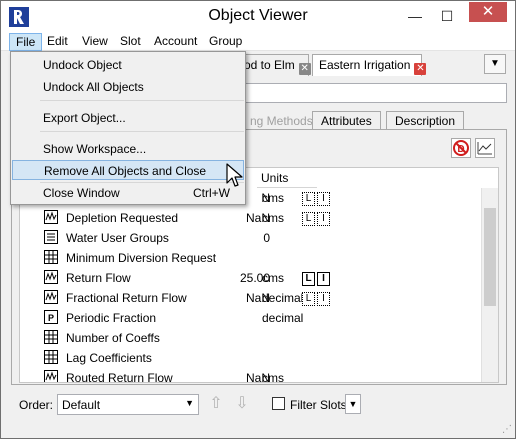  What do you see at coordinates (57, 42) in the screenshot?
I see `menu-edit: Edit` at bounding box center [57, 42].